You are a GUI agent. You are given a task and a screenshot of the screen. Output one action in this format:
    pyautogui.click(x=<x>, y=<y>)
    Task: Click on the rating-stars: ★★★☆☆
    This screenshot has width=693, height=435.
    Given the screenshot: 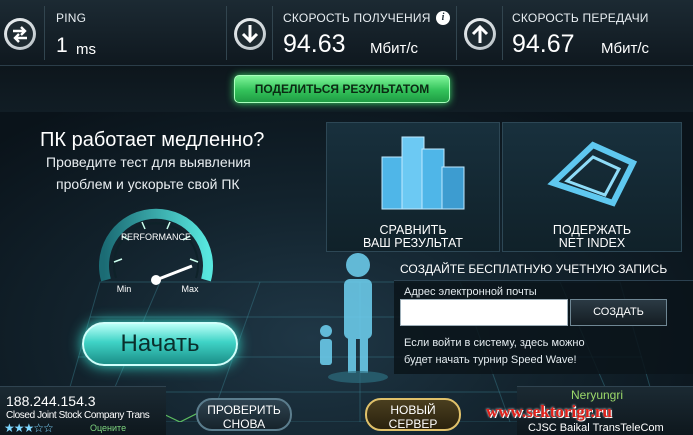 What is the action you would take?
    pyautogui.click(x=29, y=428)
    